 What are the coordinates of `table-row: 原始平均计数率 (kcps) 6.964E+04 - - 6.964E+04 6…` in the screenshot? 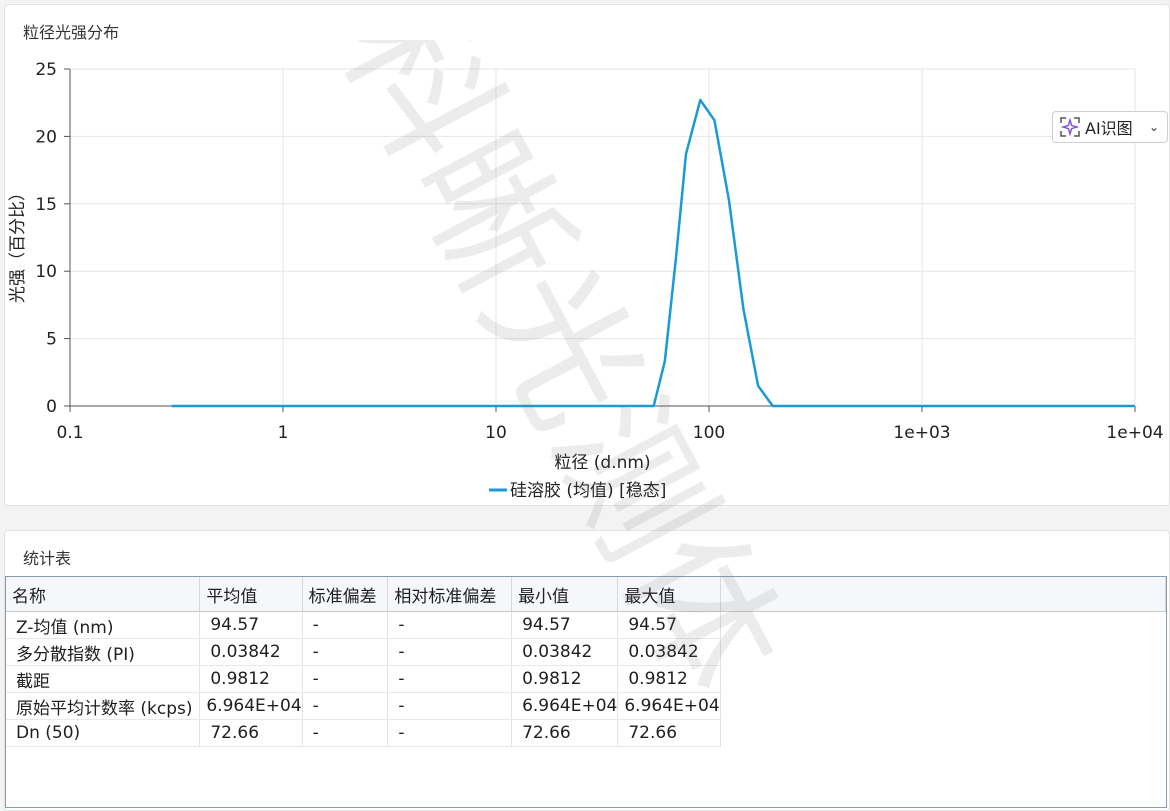 It's located at (586, 706).